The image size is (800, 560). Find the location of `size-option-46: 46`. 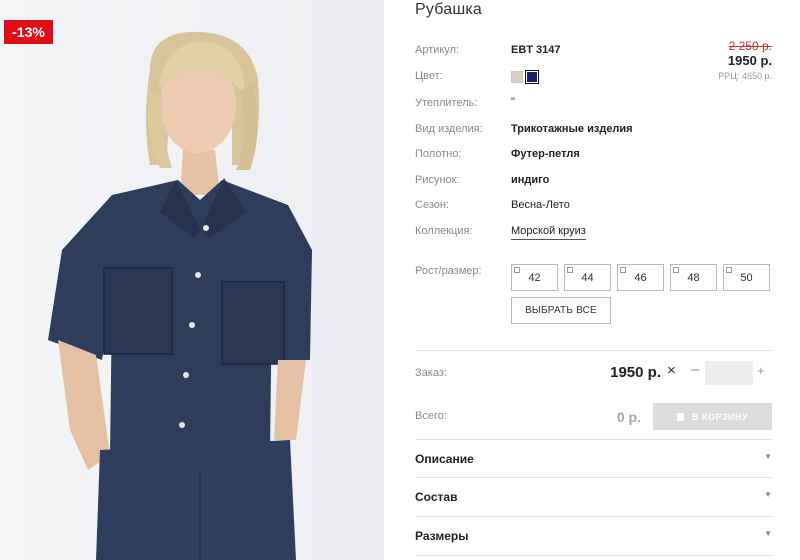

size-option-46: 46 is located at coordinates (640, 277).